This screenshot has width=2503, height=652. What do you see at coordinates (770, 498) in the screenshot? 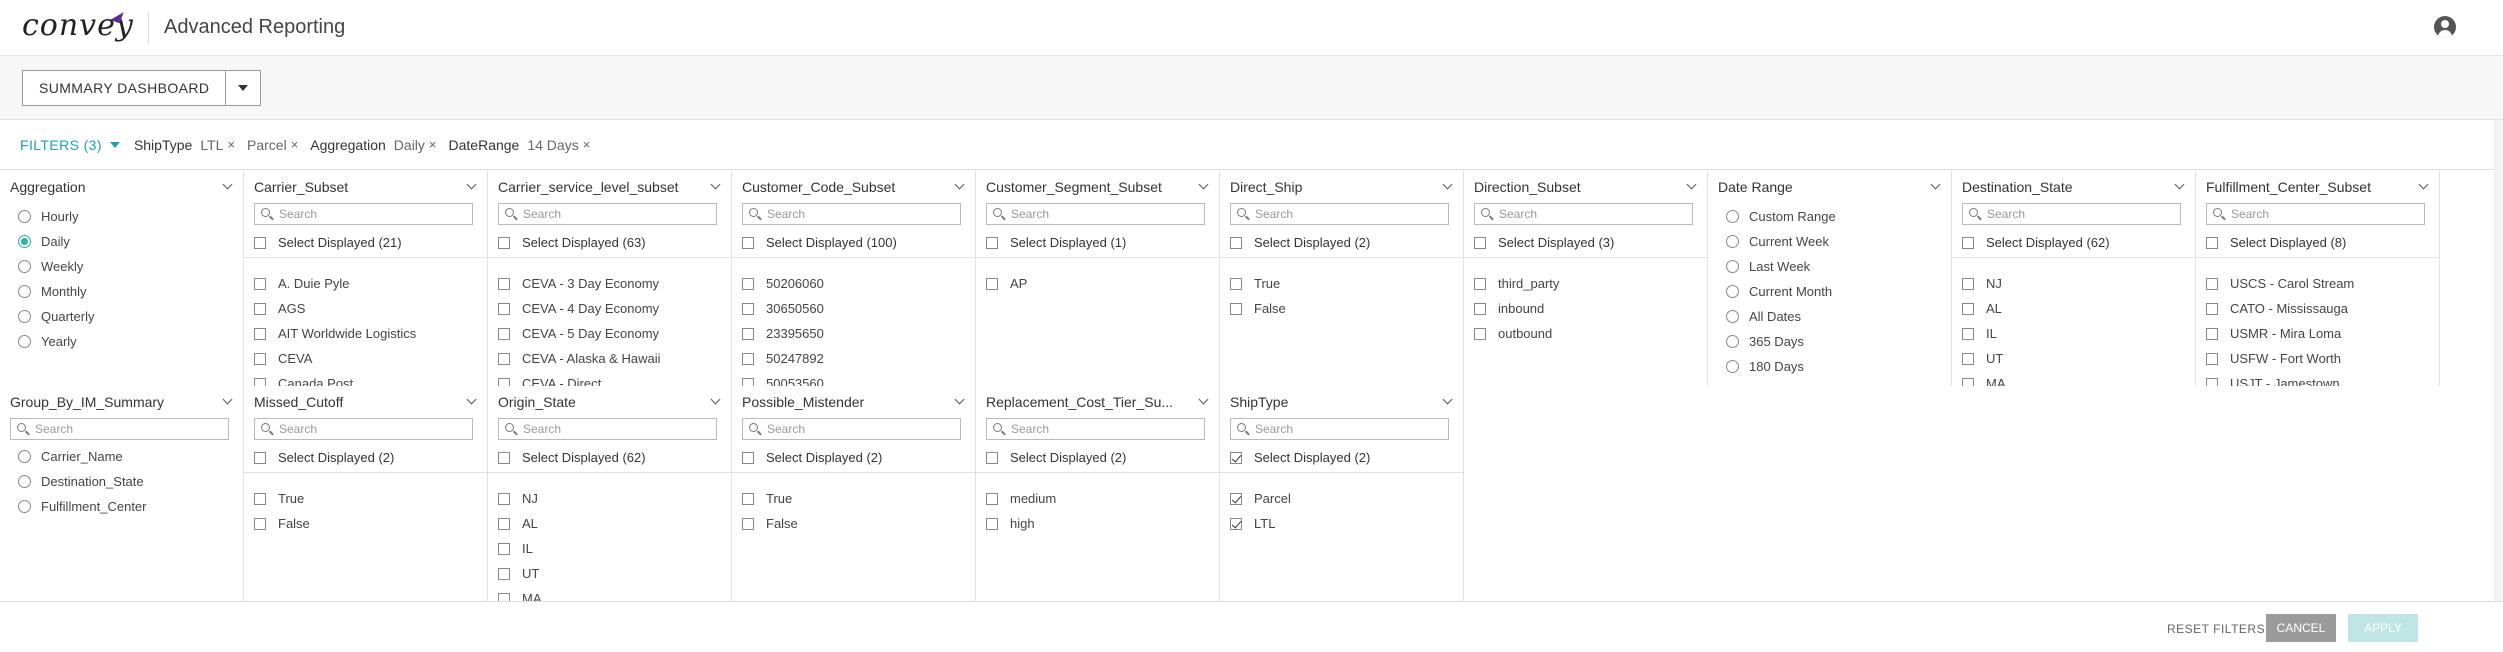
I see `checkbox-option: True` at bounding box center [770, 498].